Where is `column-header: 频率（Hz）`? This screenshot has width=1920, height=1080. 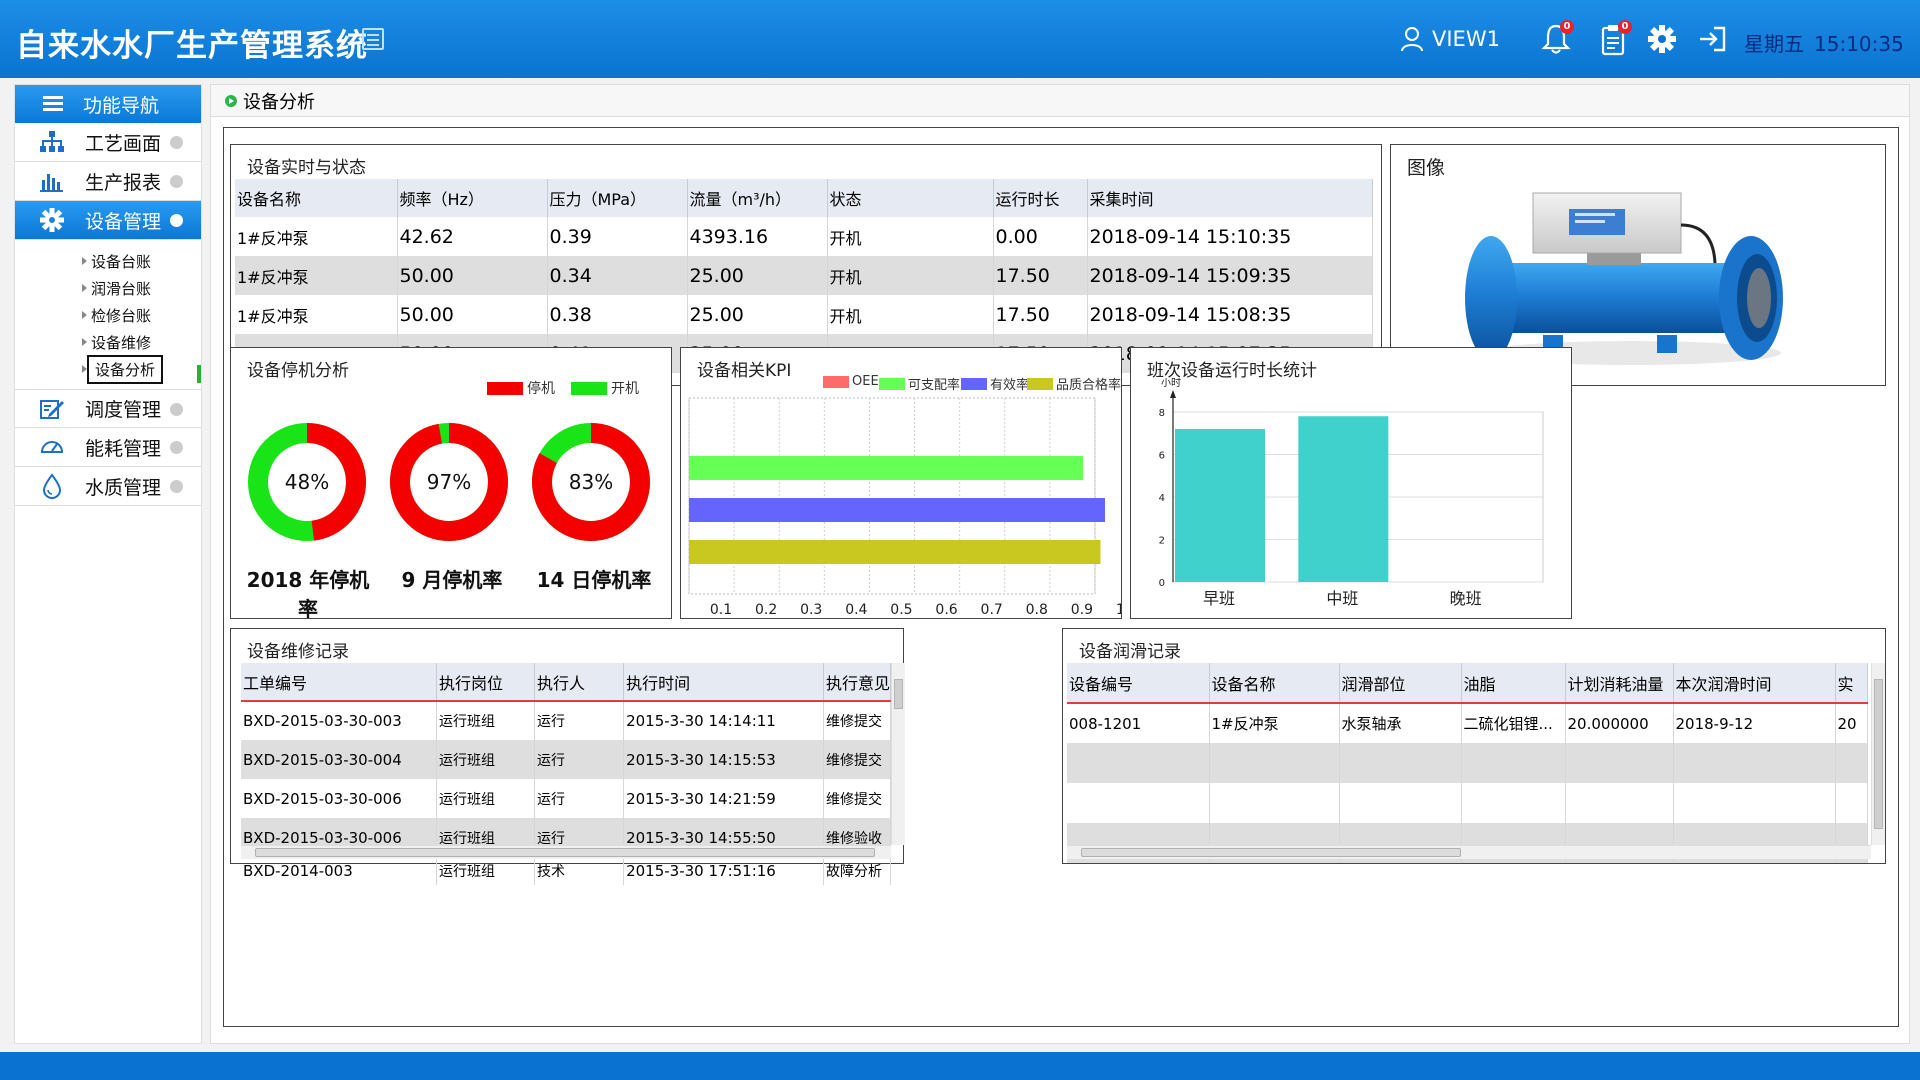
column-header: 频率（Hz） is located at coordinates (472, 198).